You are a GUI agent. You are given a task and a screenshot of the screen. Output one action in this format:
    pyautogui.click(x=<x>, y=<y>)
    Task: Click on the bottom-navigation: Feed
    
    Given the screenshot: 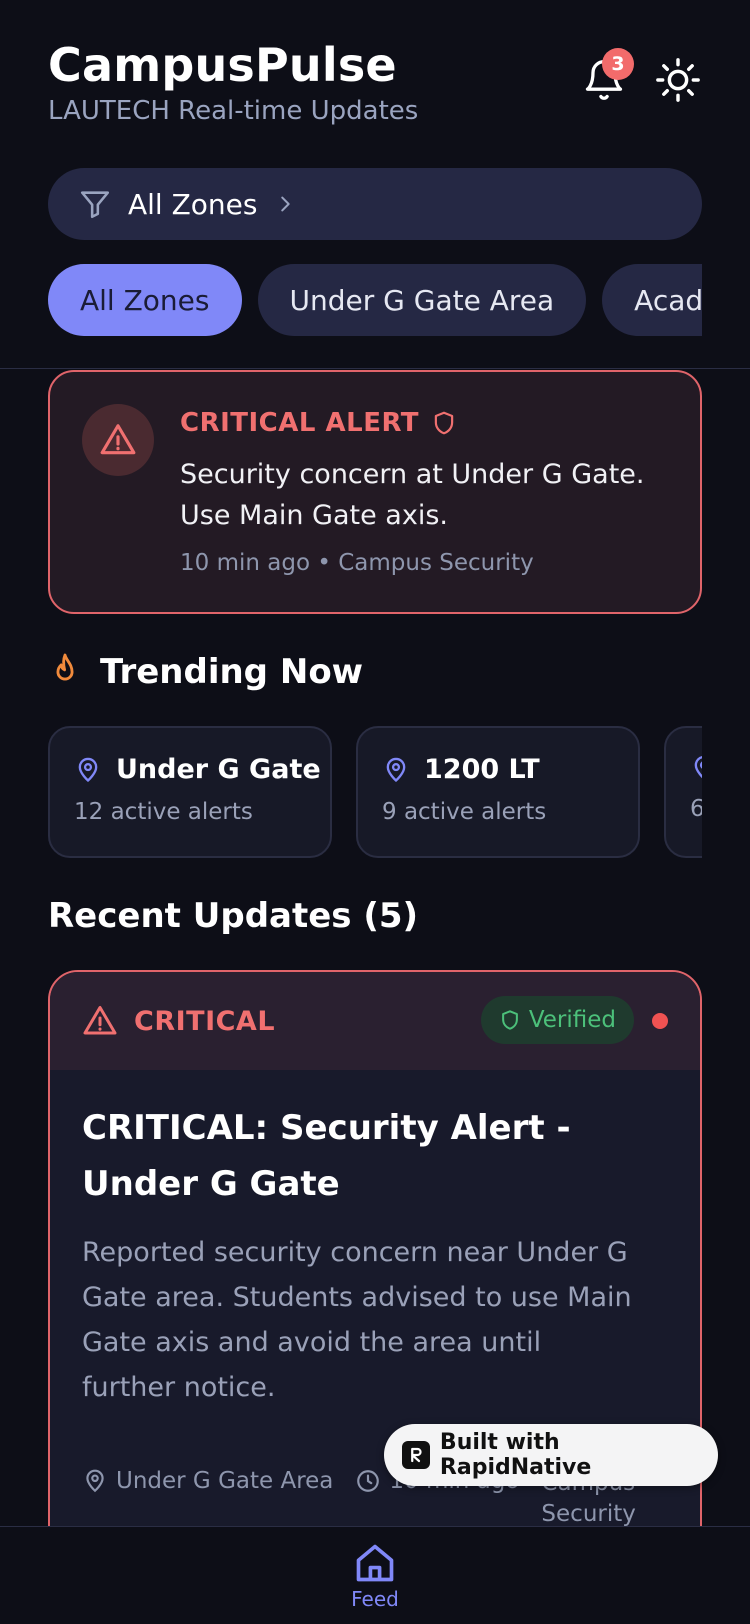 What is the action you would take?
    pyautogui.click(x=375, y=1575)
    